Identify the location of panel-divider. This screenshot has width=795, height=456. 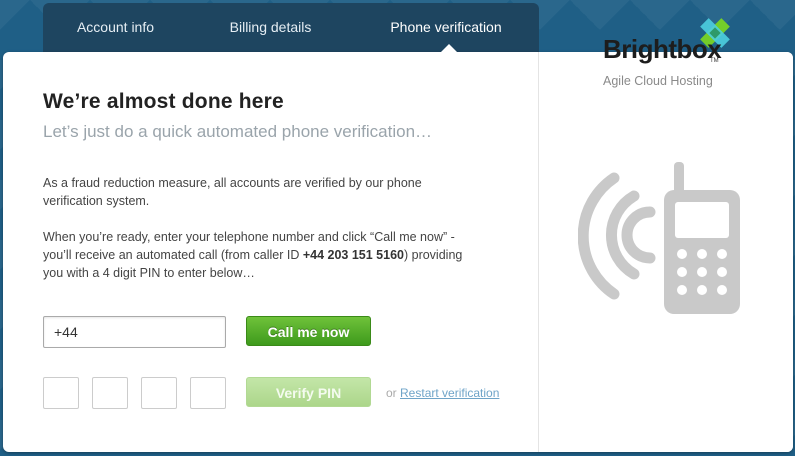
(538, 252).